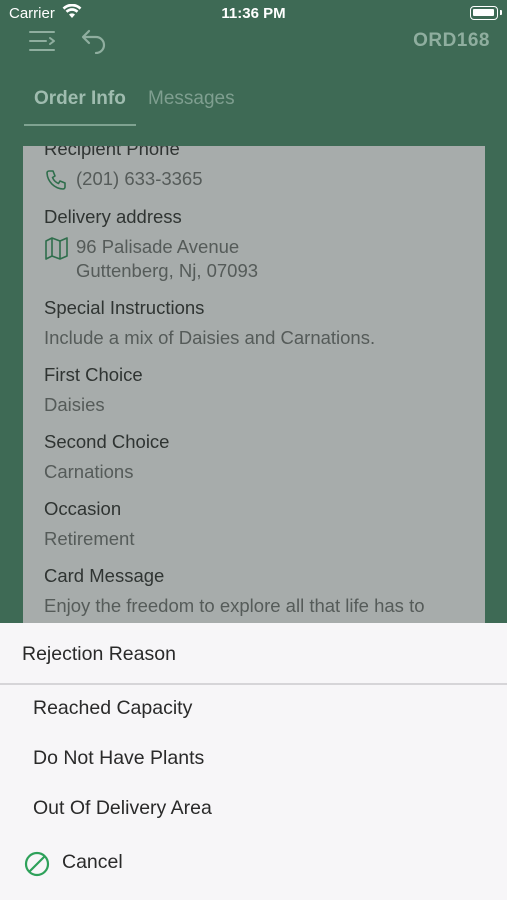  Describe the element at coordinates (157, 247) in the screenshot. I see `address-line-1: 96 Palisade Avenue` at that location.